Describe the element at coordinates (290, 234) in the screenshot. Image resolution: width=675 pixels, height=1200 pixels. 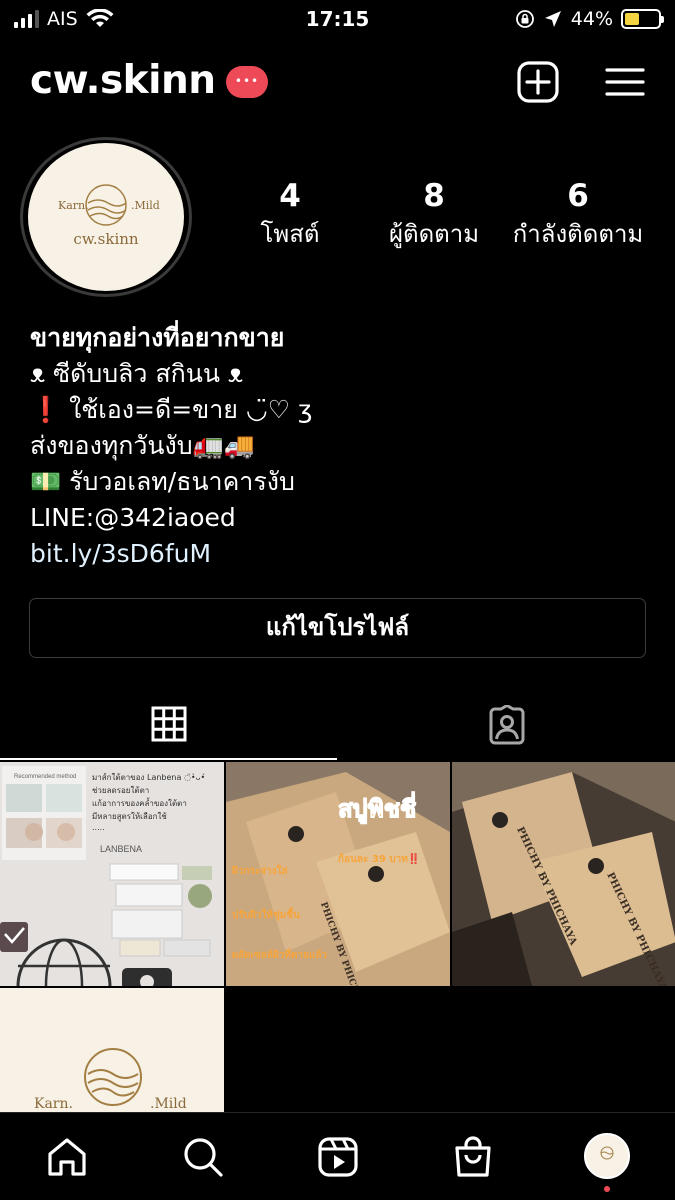
I see `posts-count-label: โพสต์` at that location.